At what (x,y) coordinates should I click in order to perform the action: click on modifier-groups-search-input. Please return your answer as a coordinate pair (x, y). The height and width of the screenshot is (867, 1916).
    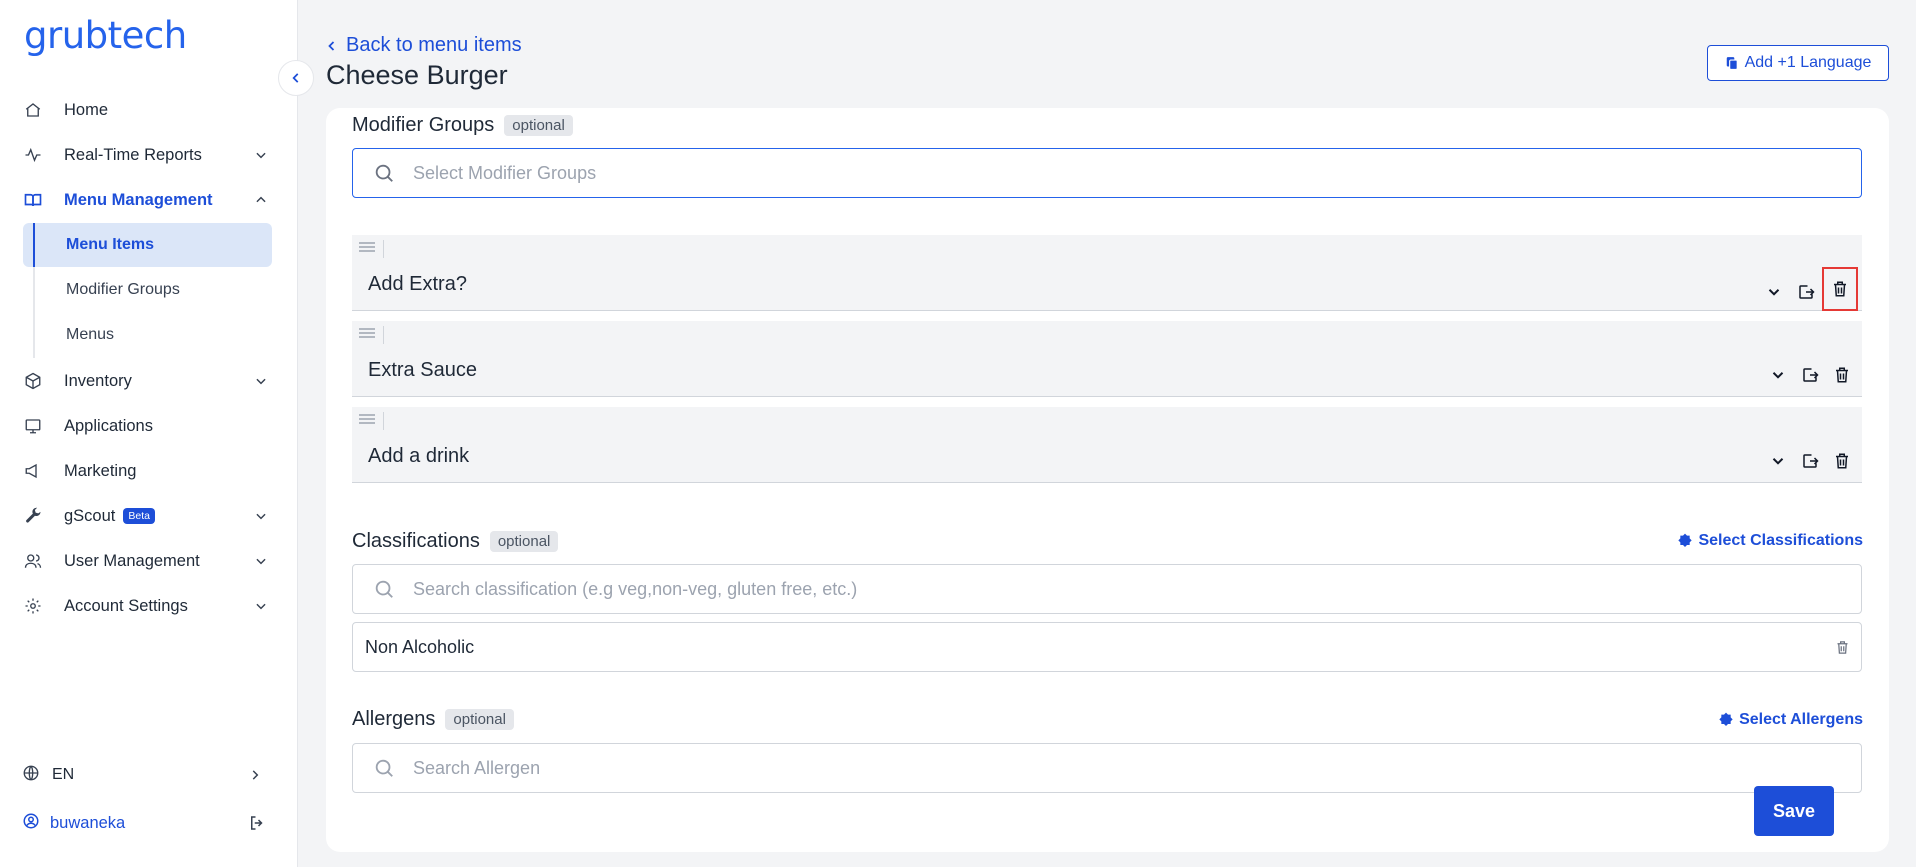
    Looking at the image, I should click on (1113, 173).